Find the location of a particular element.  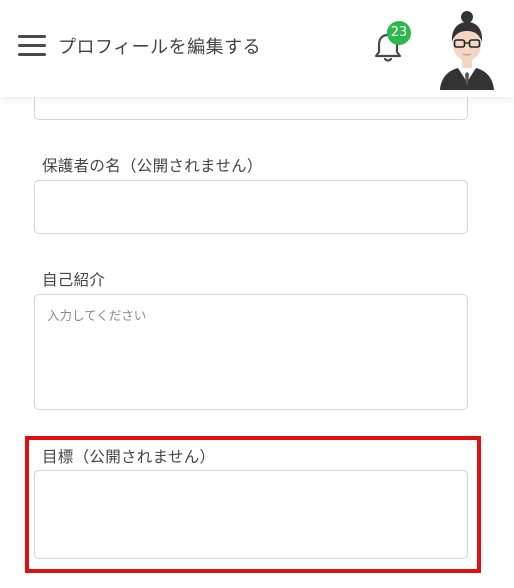

user-avatar is located at coordinates (467, 50).